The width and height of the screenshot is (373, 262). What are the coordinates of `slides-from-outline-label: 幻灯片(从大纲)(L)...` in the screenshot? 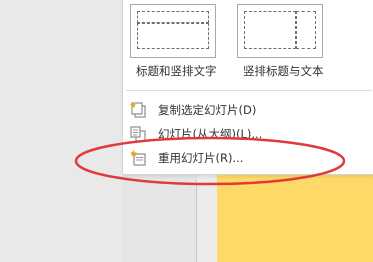 It's located at (210, 134).